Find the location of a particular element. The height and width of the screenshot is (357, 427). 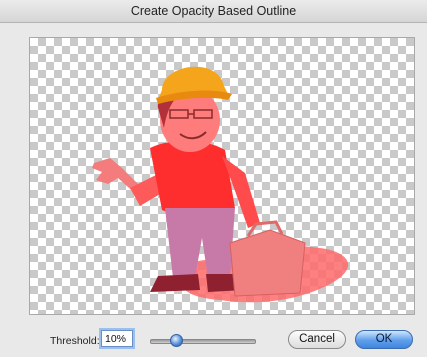

threshold-label: Threshold: is located at coordinates (75, 341).